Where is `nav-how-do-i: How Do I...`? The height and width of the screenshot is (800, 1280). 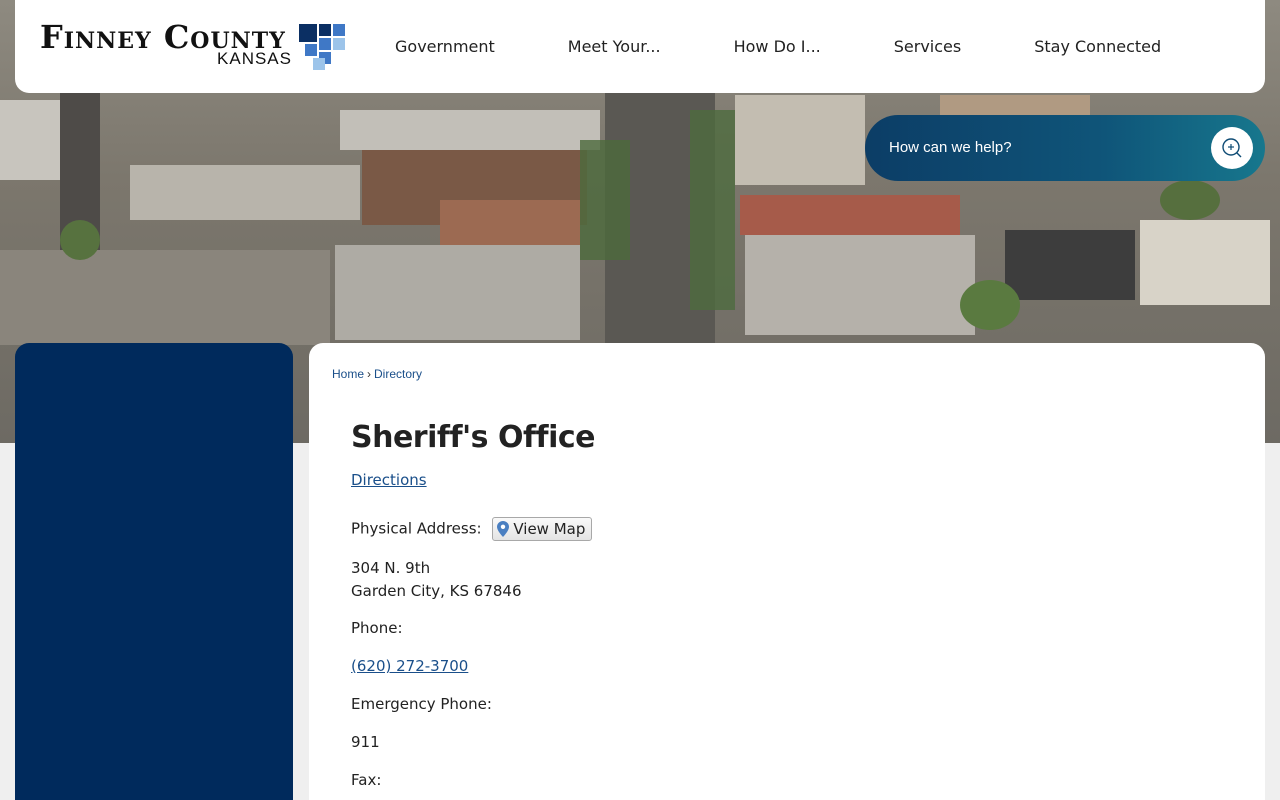 nav-how-do-i: How Do I... is located at coordinates (777, 46).